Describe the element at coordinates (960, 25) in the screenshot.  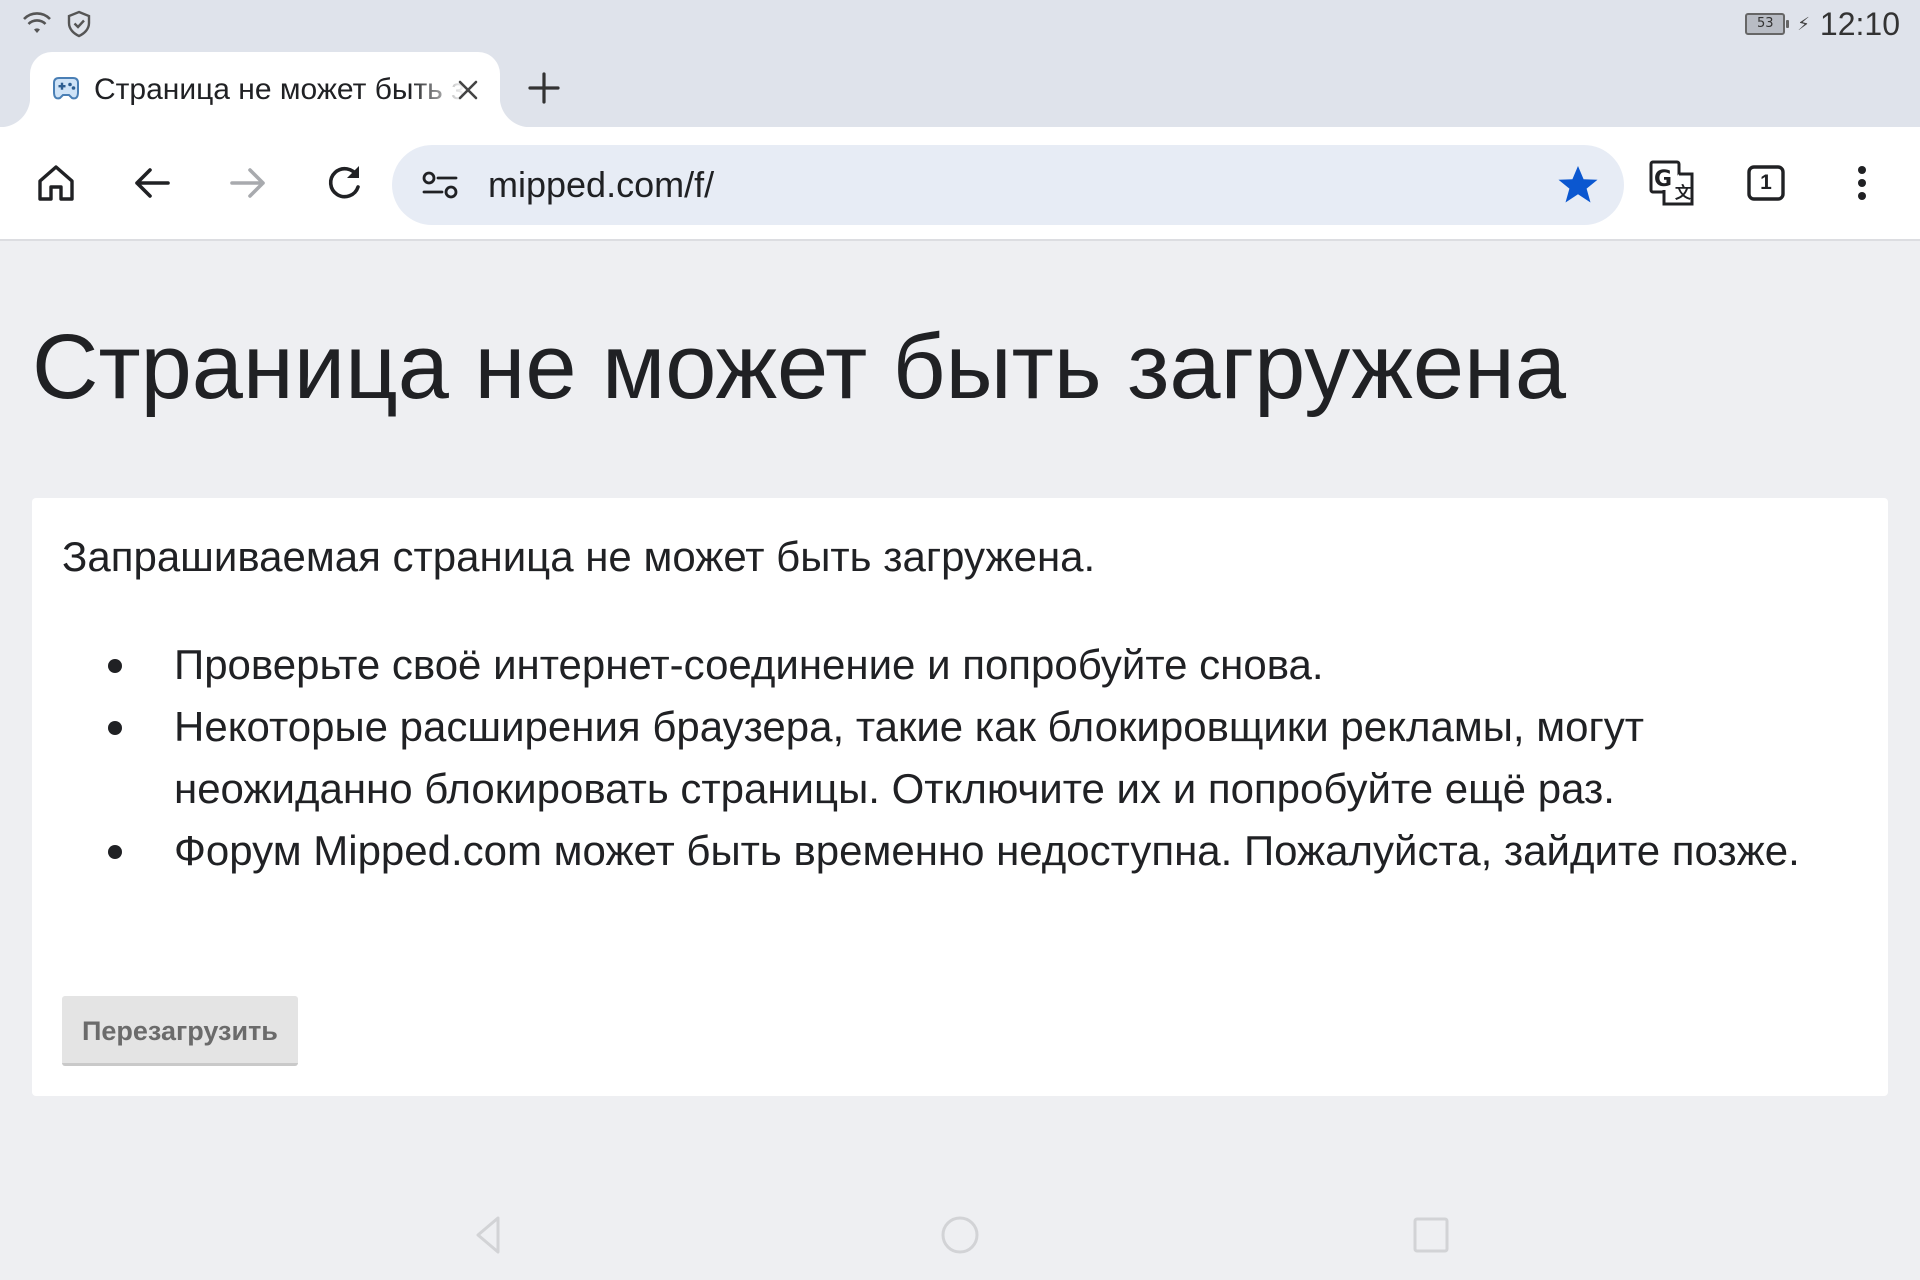
I see `status-bar: 53 ⚡ 12:10` at that location.